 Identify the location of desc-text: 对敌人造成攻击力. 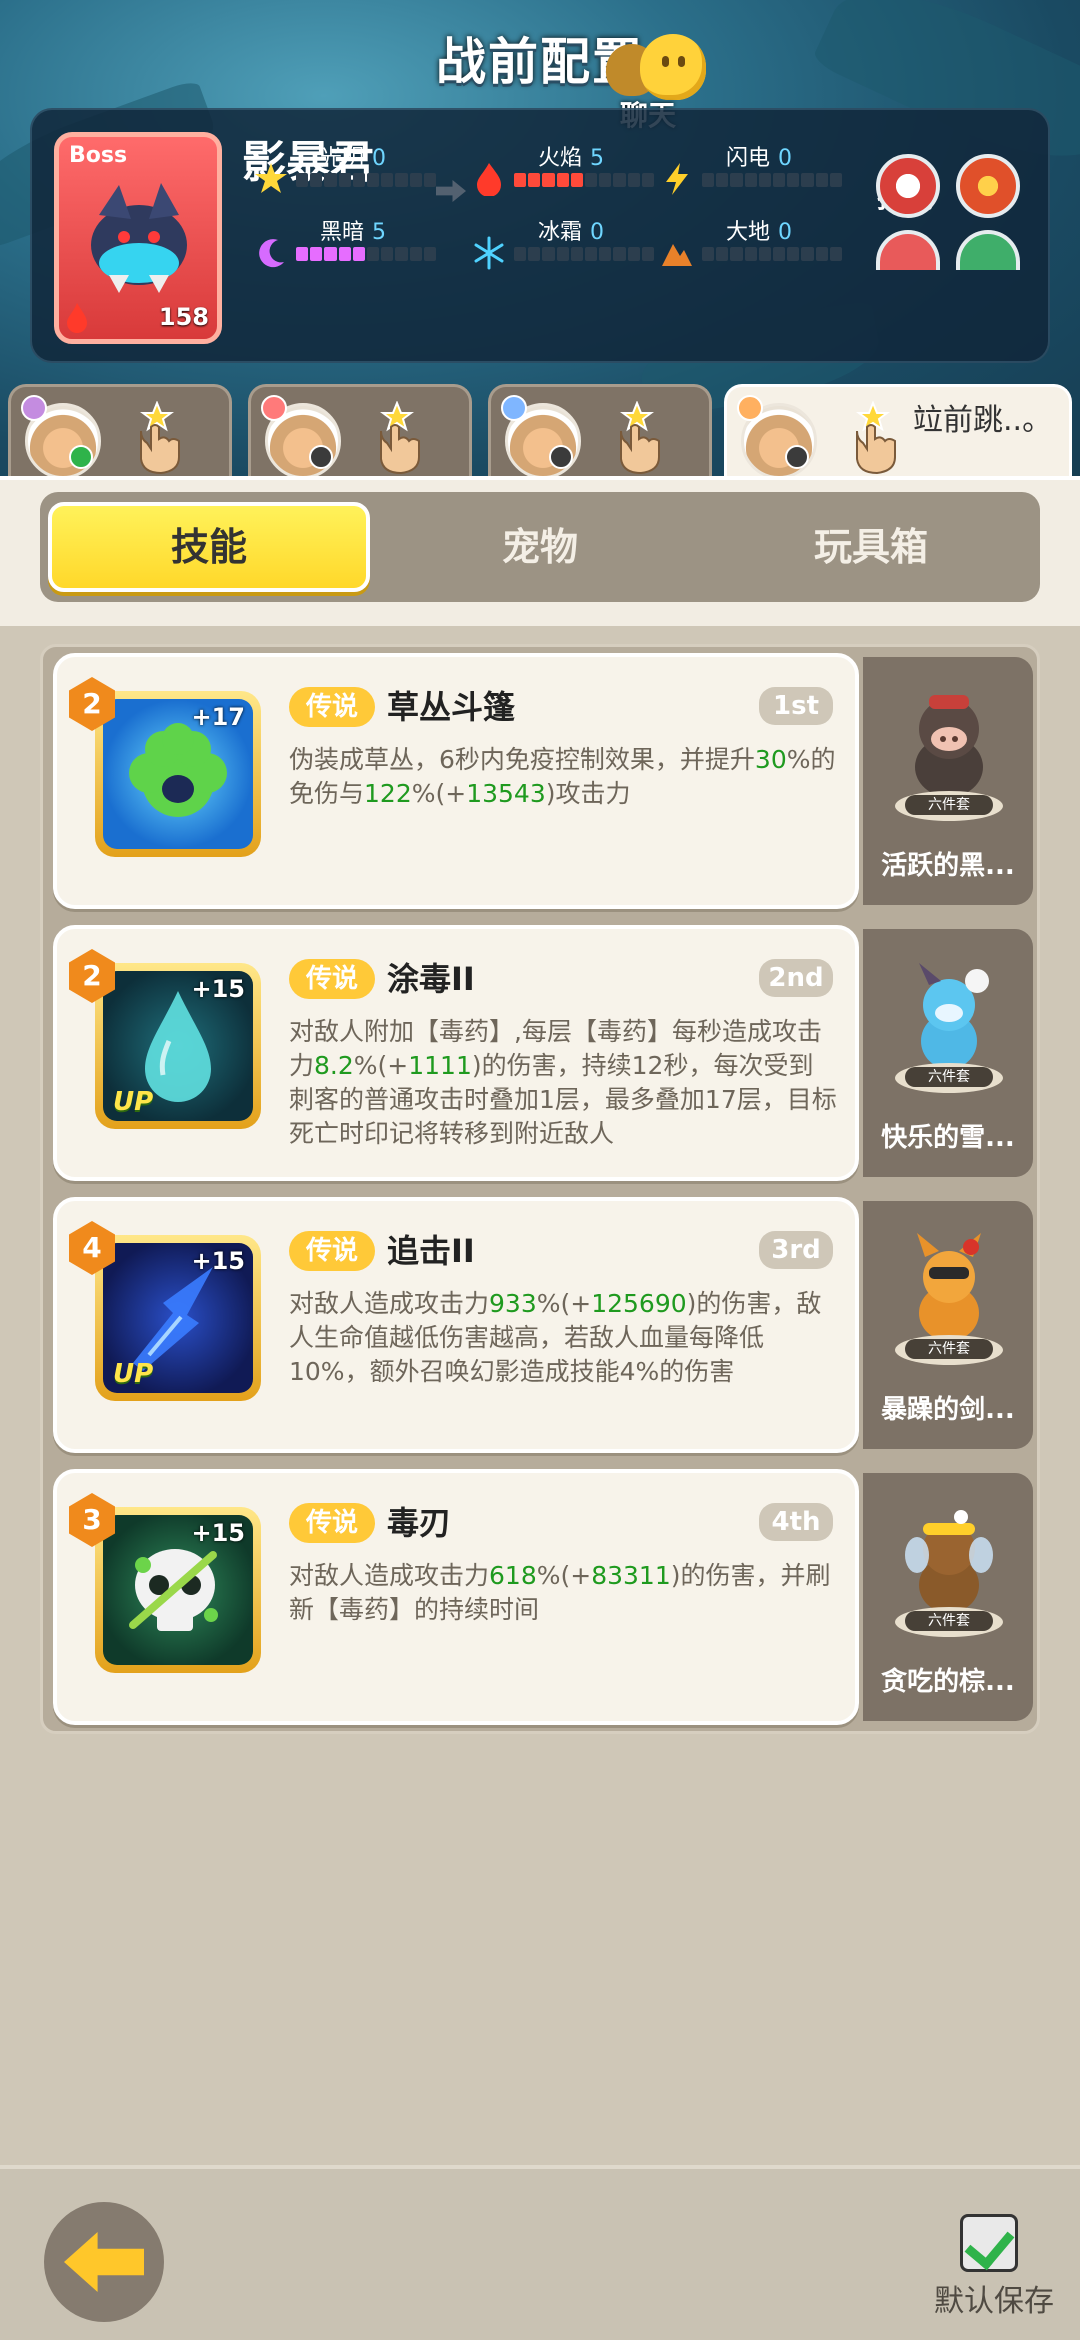
(389, 1575).